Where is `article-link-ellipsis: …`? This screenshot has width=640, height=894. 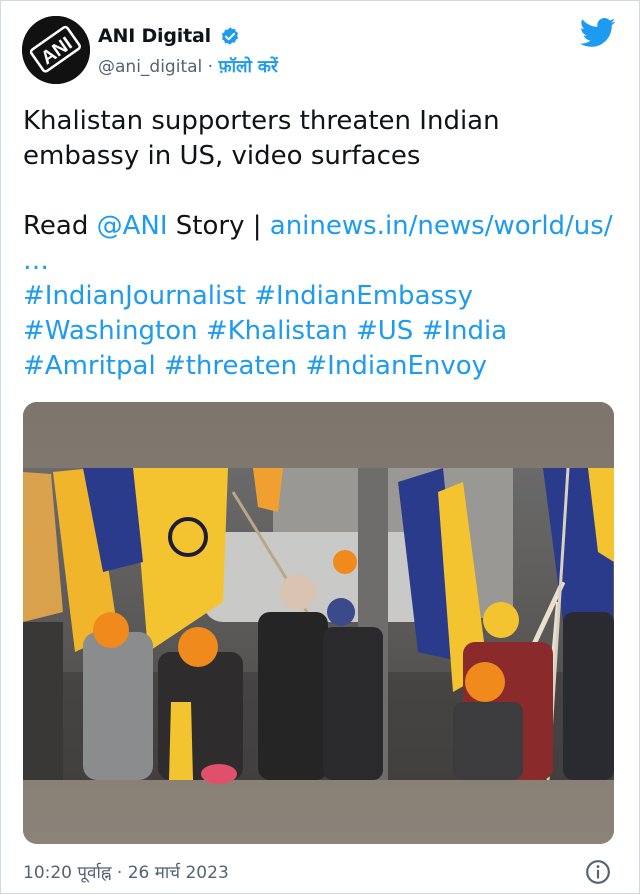
article-link-ellipsis: … is located at coordinates (36, 261).